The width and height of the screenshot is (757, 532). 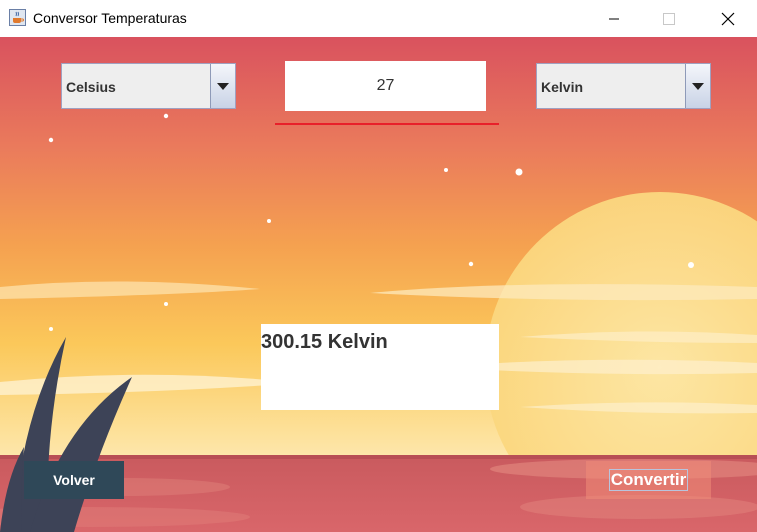 I want to click on minimize-button, so click(x=614, y=18).